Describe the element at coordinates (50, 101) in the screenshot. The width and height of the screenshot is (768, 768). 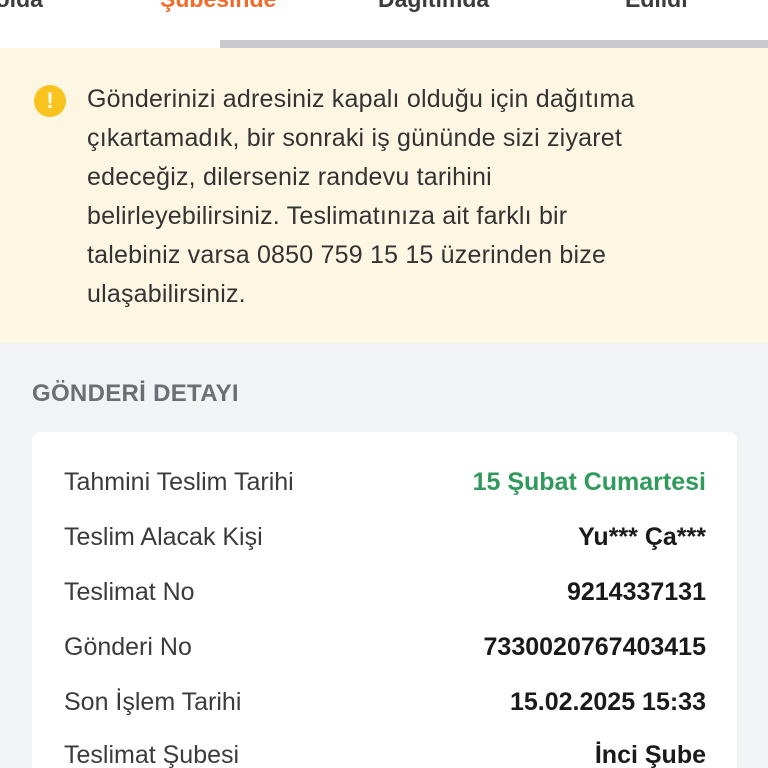
I see `warning-icon: !` at that location.